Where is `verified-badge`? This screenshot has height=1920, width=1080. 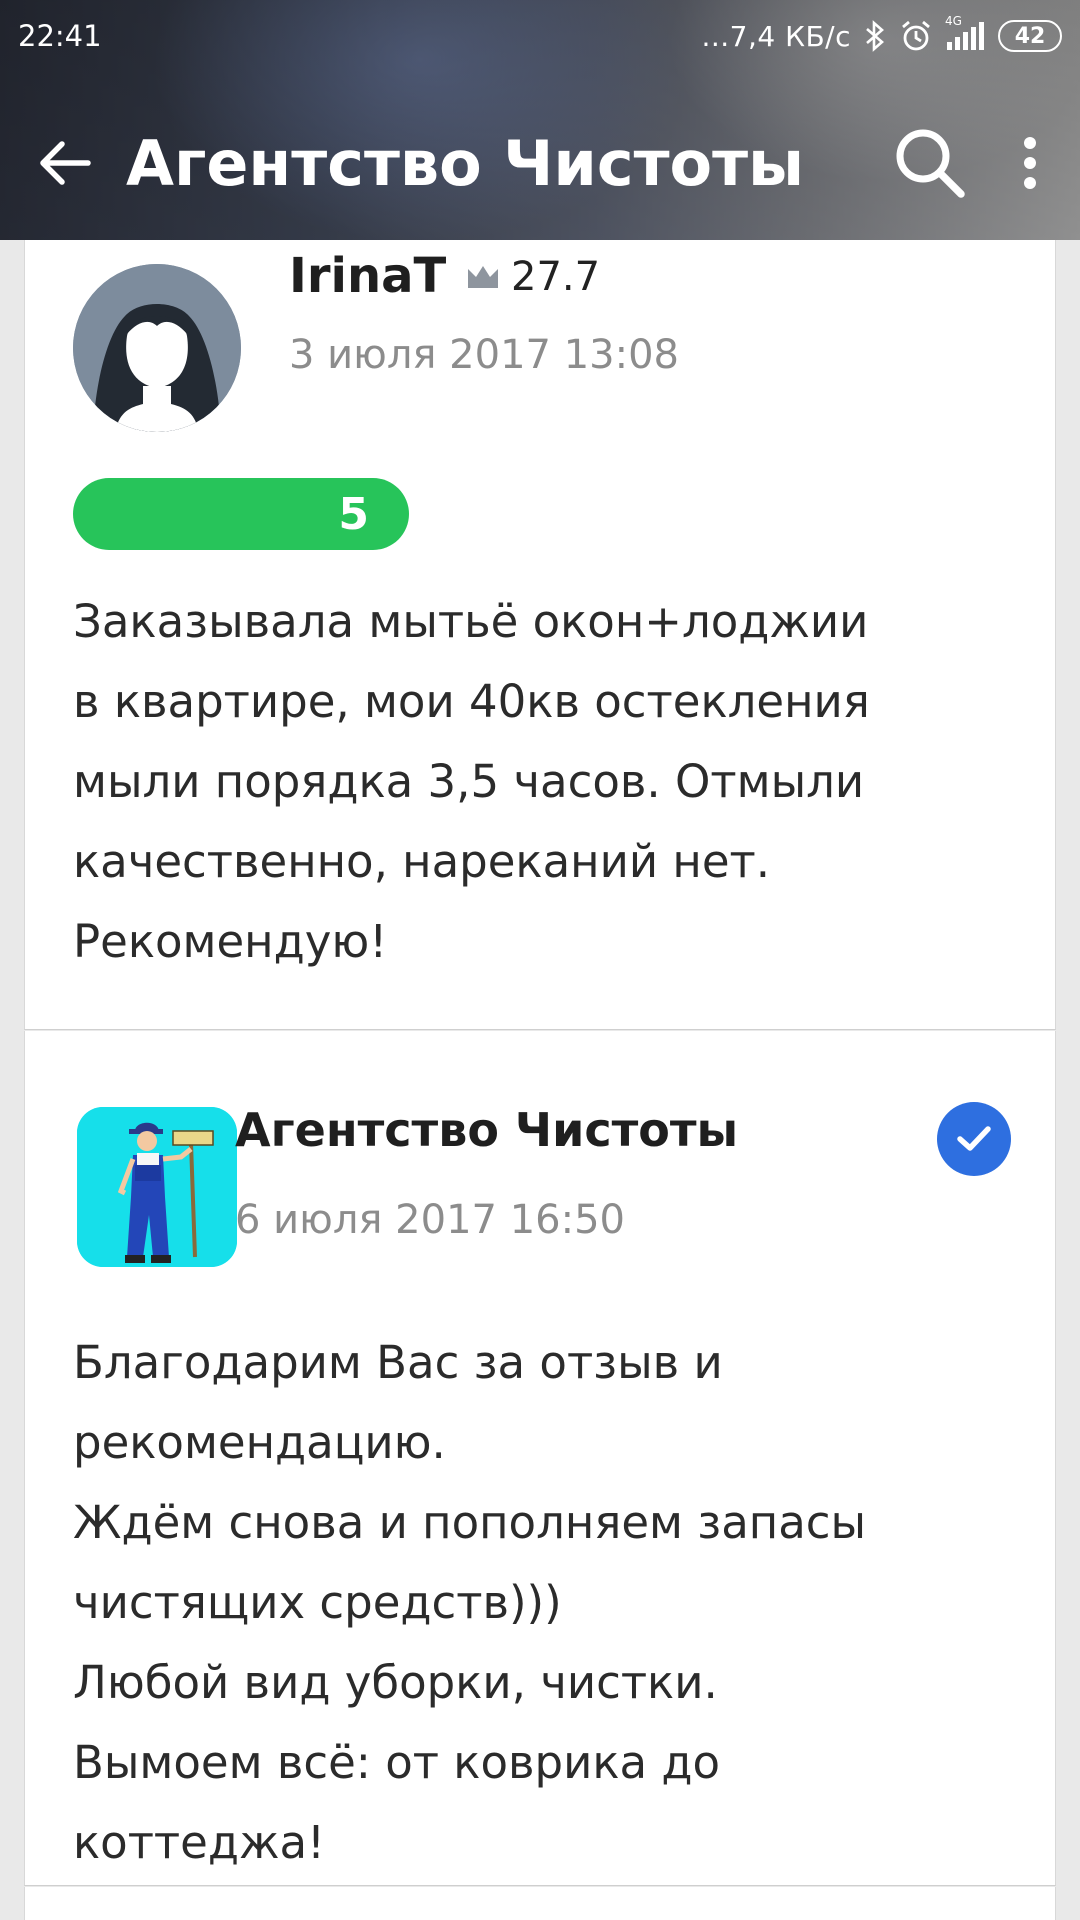 verified-badge is located at coordinates (974, 1139).